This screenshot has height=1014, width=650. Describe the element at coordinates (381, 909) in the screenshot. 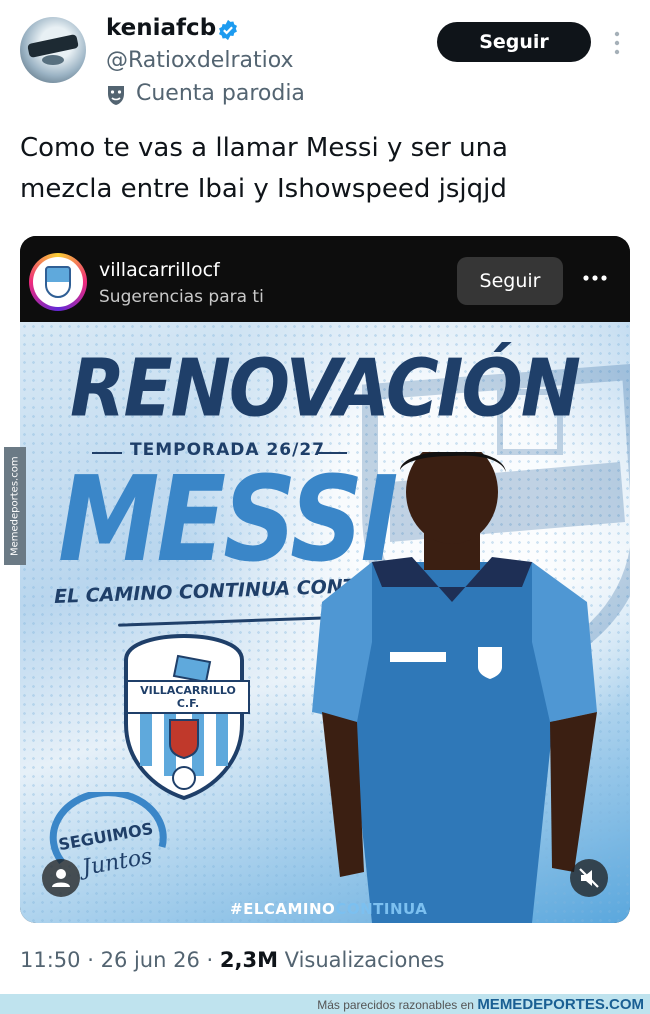

I see `hashtag-highlight: CONTINUA` at that location.